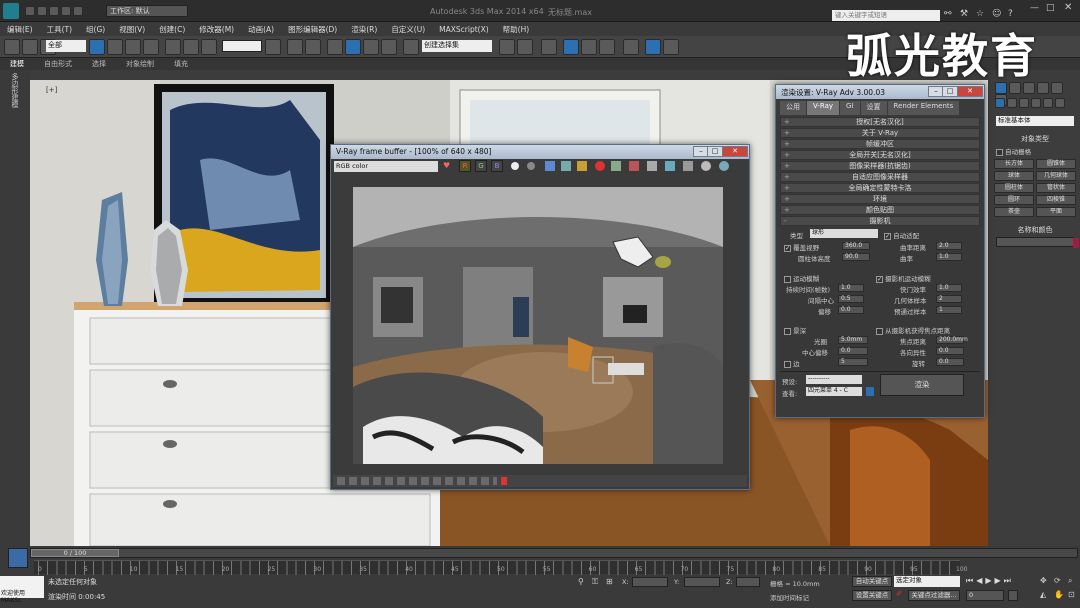 The height and width of the screenshot is (608, 1080). I want to click on spacewarps-icon, so click(1060, 103).